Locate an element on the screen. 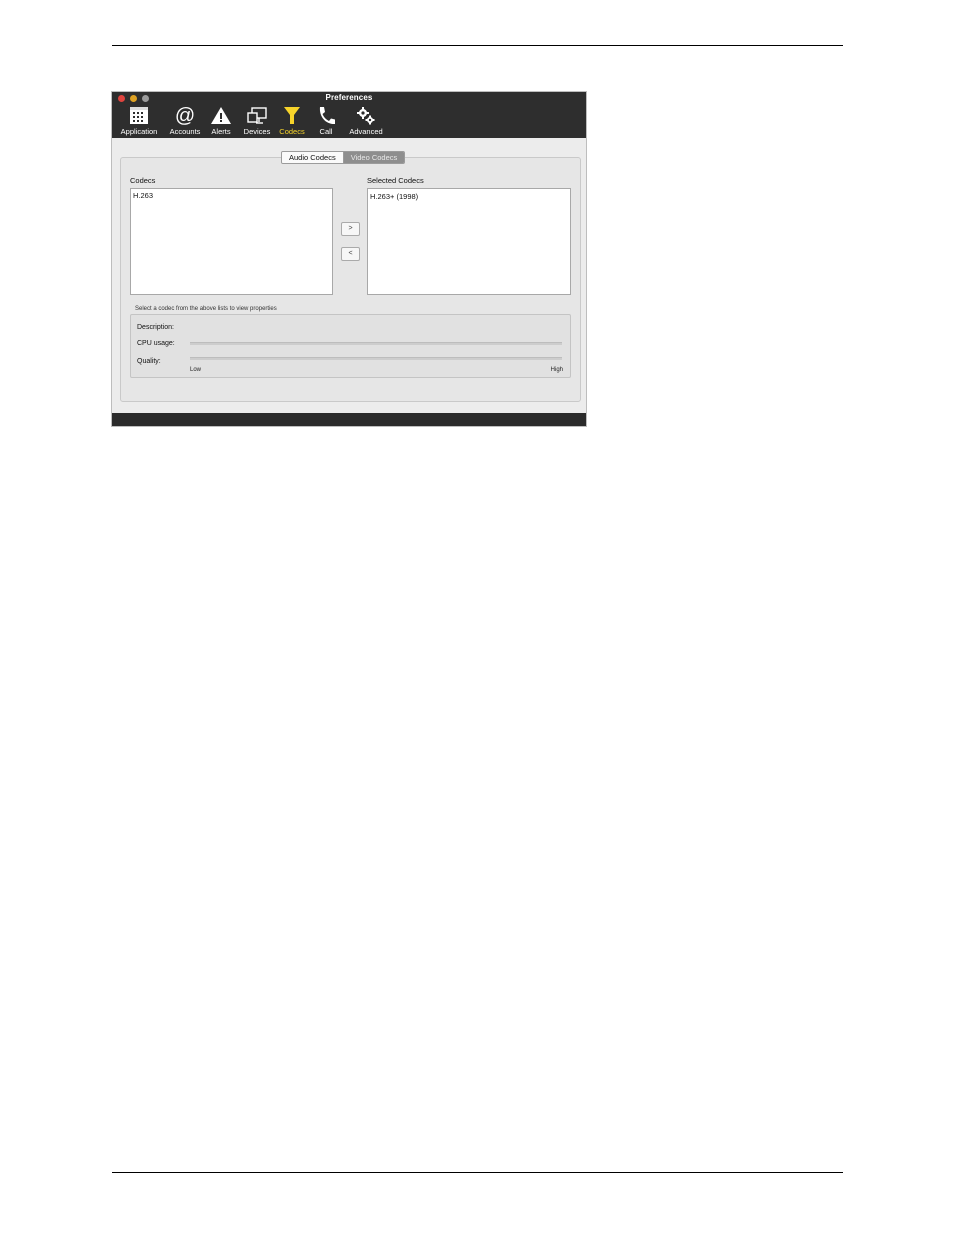  toolbar-item-application: Application is located at coordinates (139, 121).